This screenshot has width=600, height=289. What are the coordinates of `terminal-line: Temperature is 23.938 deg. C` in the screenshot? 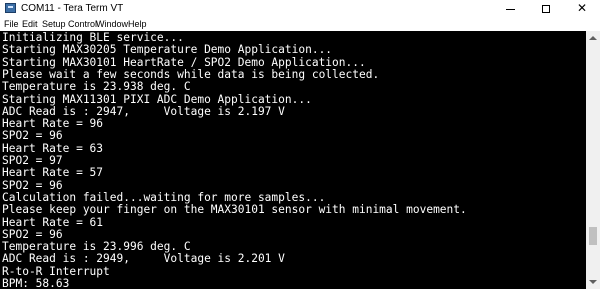 It's located at (96, 87).